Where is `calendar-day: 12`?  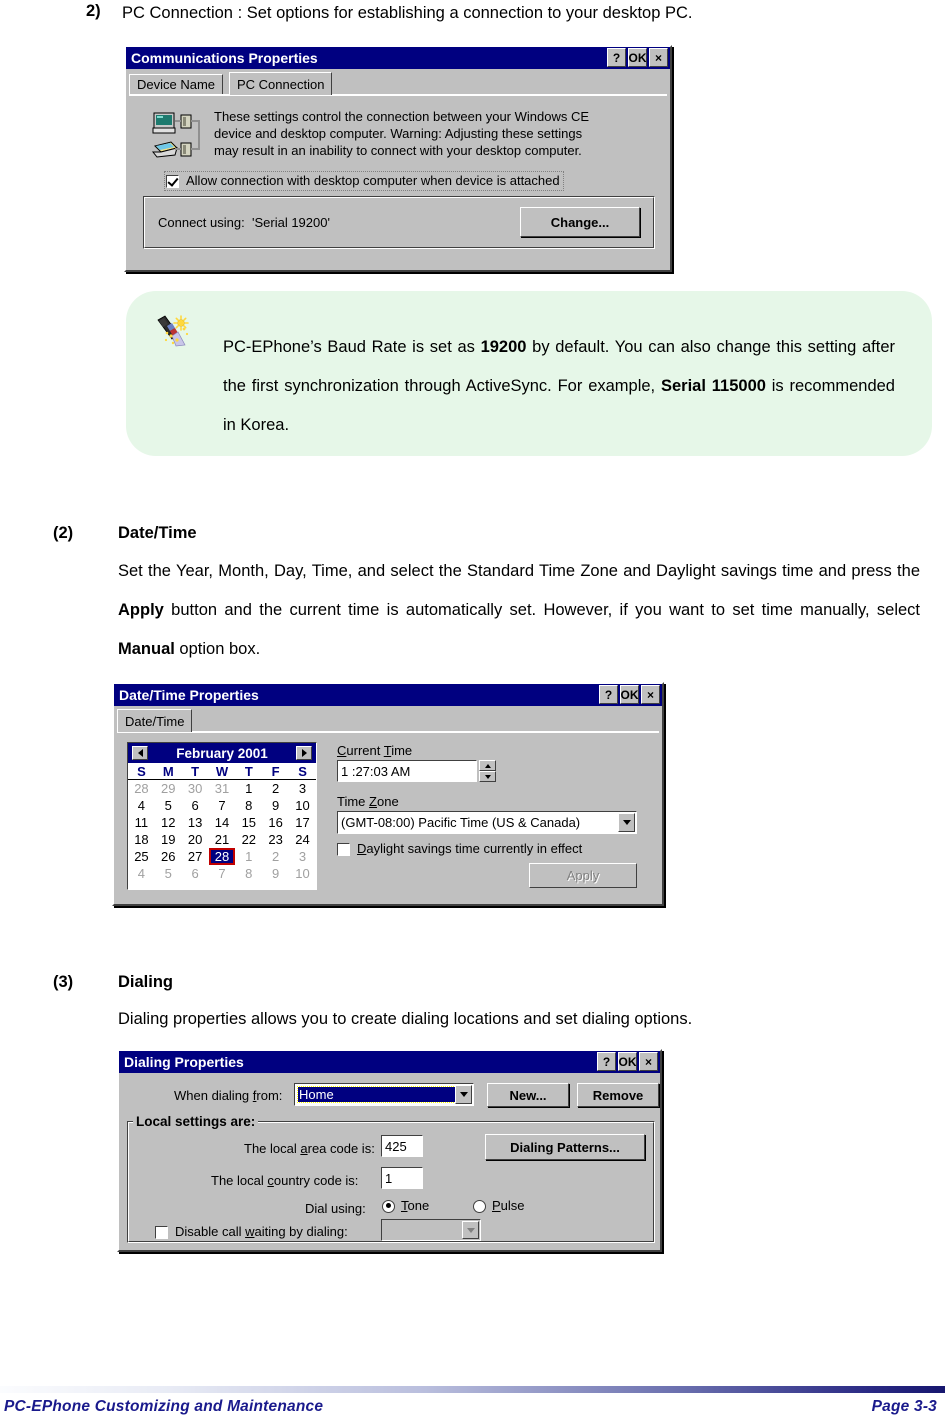 calendar-day: 12 is located at coordinates (168, 822).